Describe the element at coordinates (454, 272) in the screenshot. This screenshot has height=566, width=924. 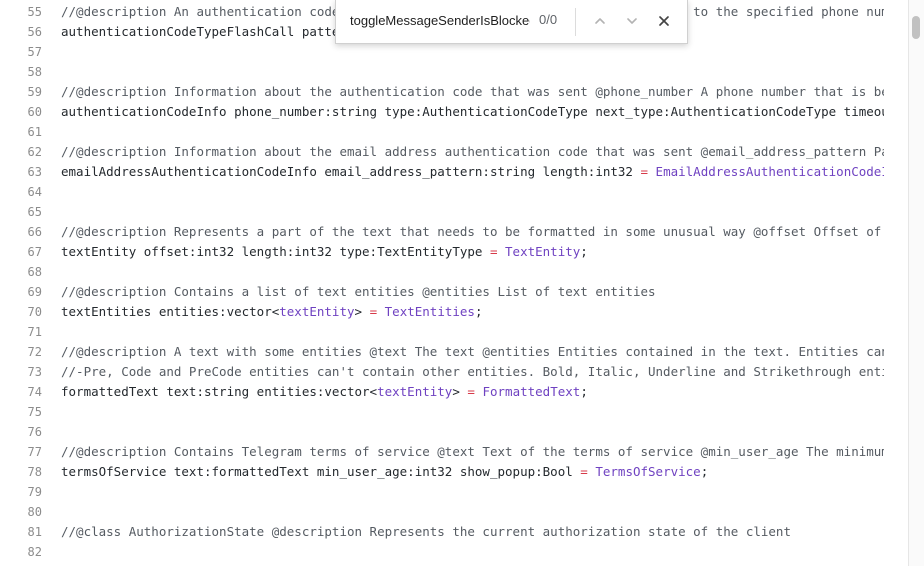
I see `code-line: 68` at that location.